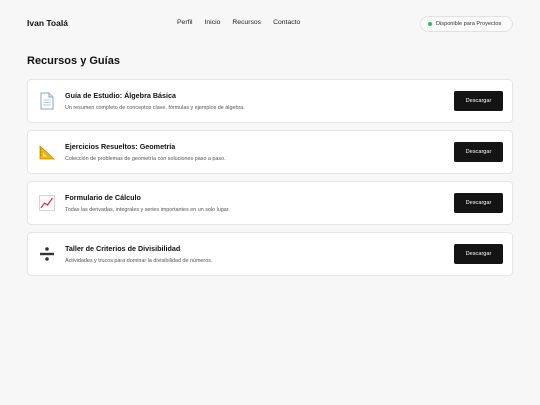  I want to click on status-dot-icon, so click(430, 24).